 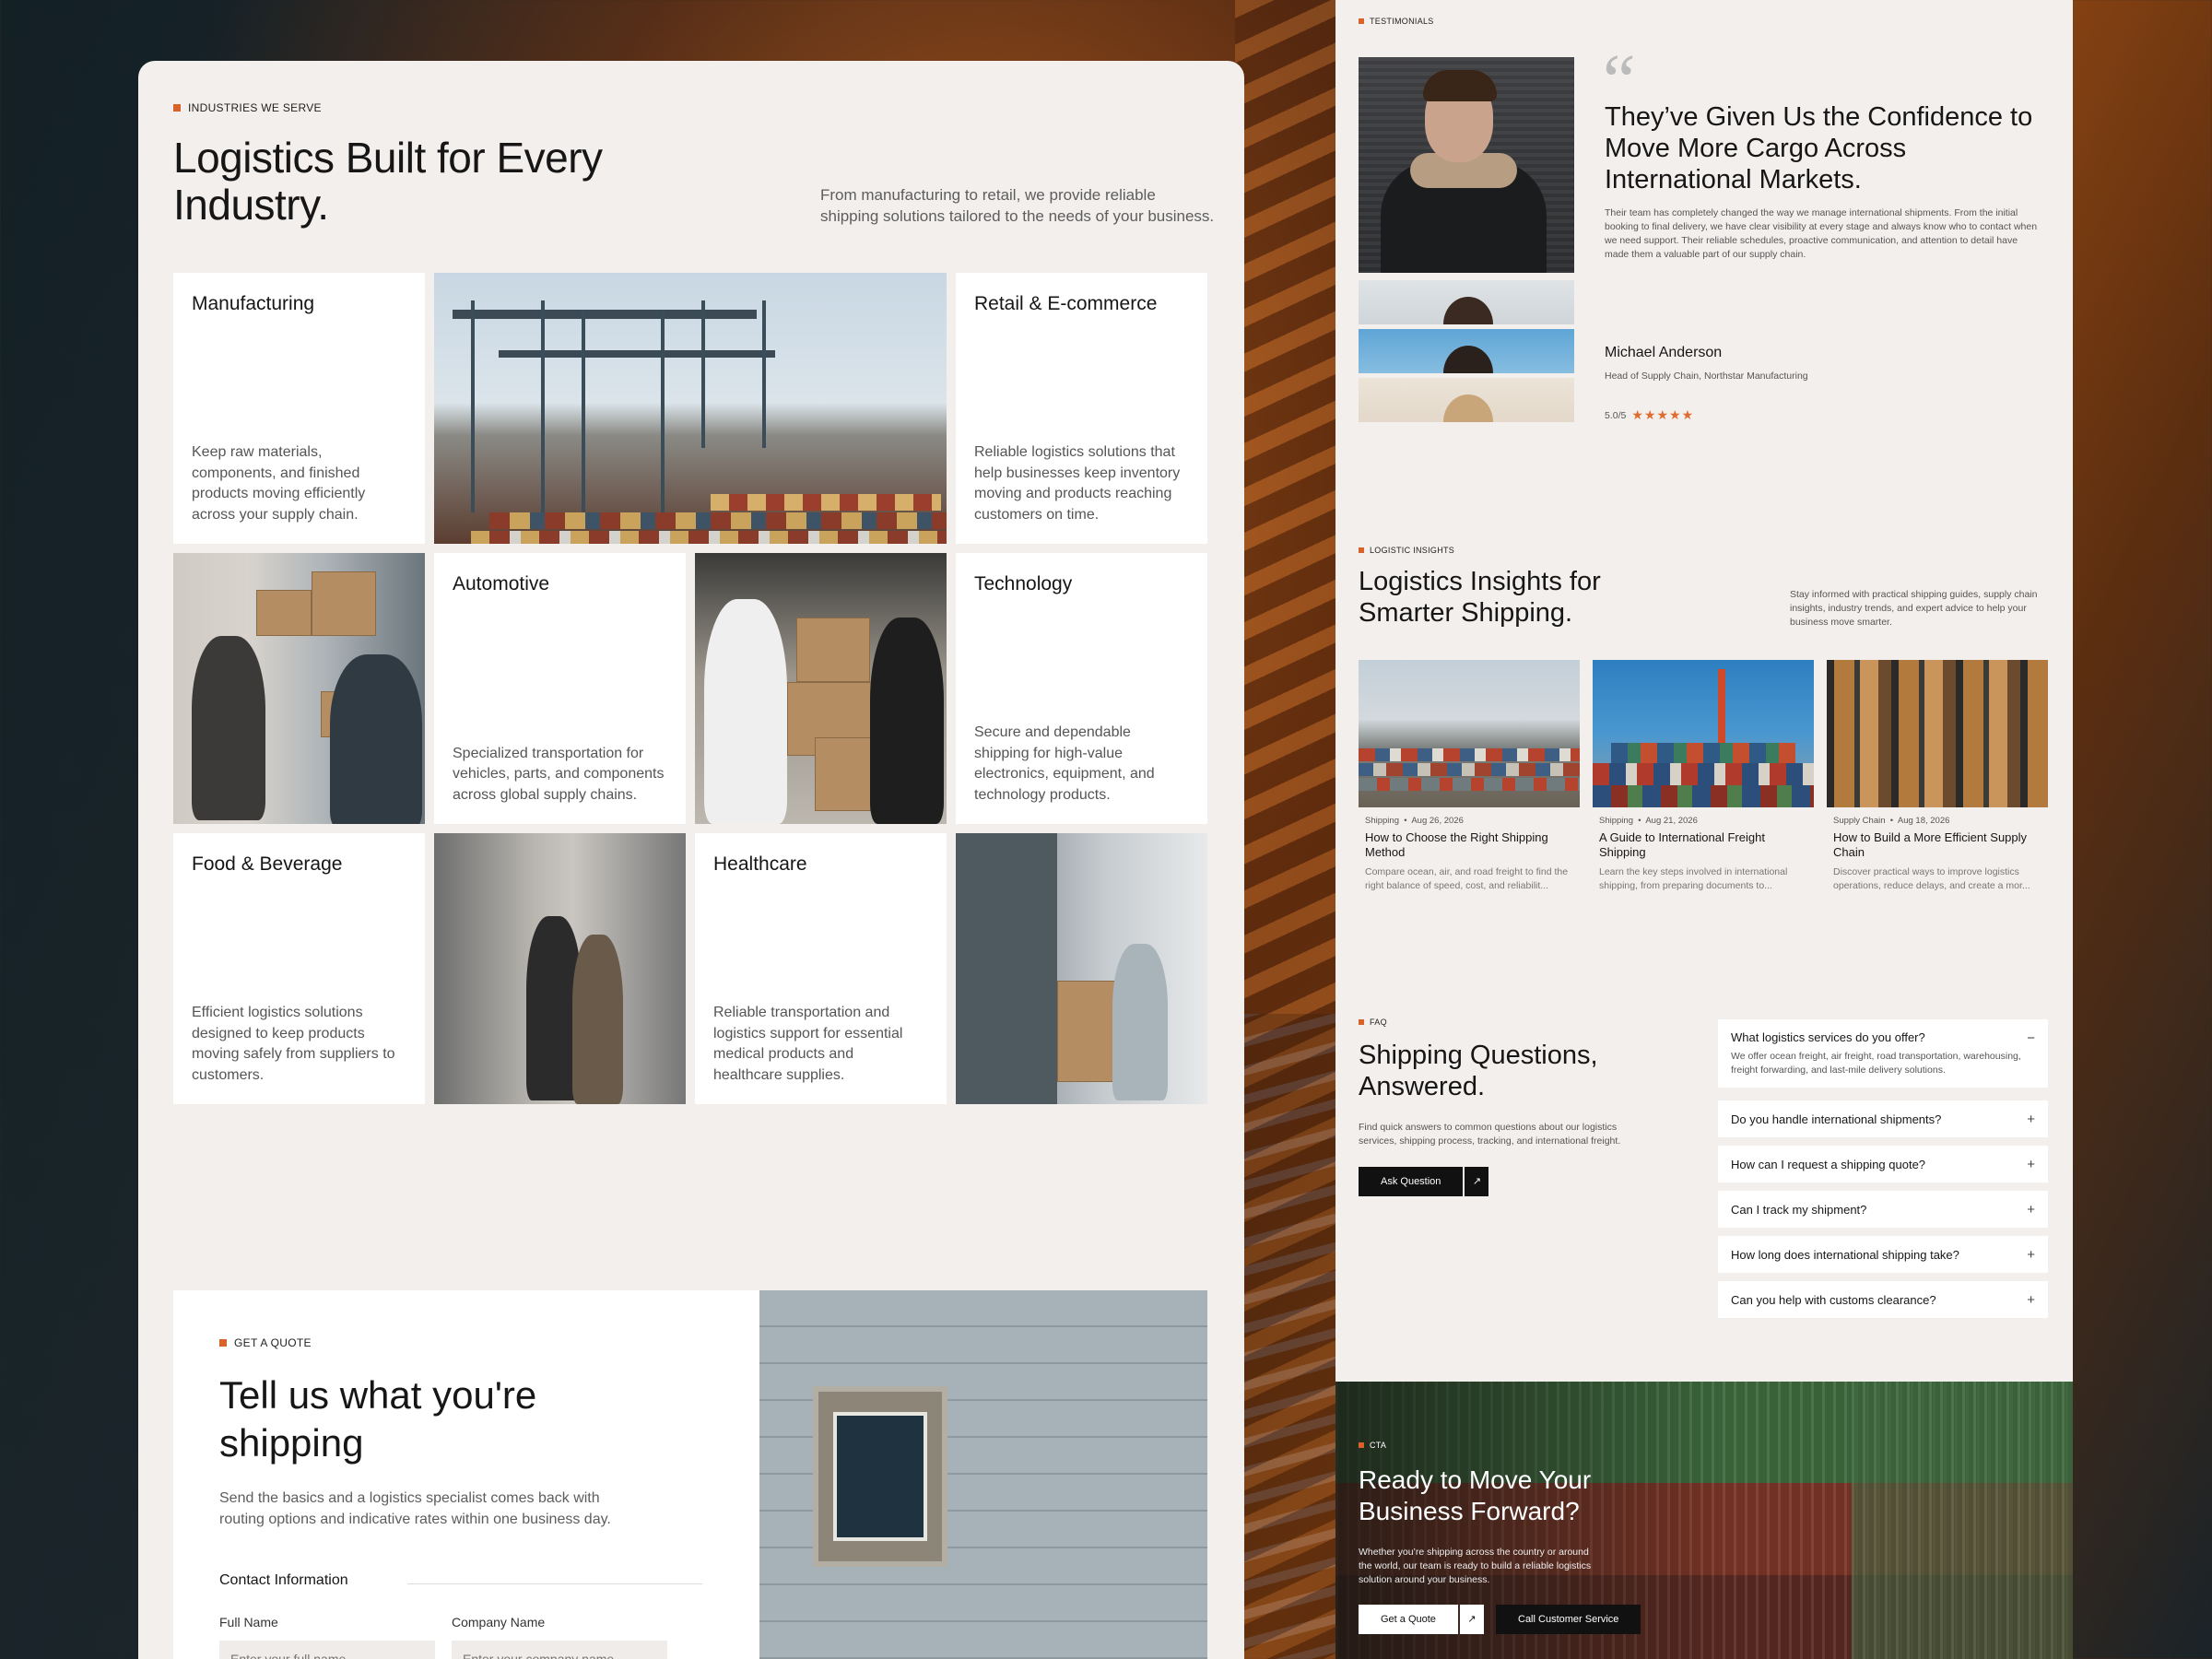 I want to click on delivery-boxes-photo, so click(x=821, y=688).